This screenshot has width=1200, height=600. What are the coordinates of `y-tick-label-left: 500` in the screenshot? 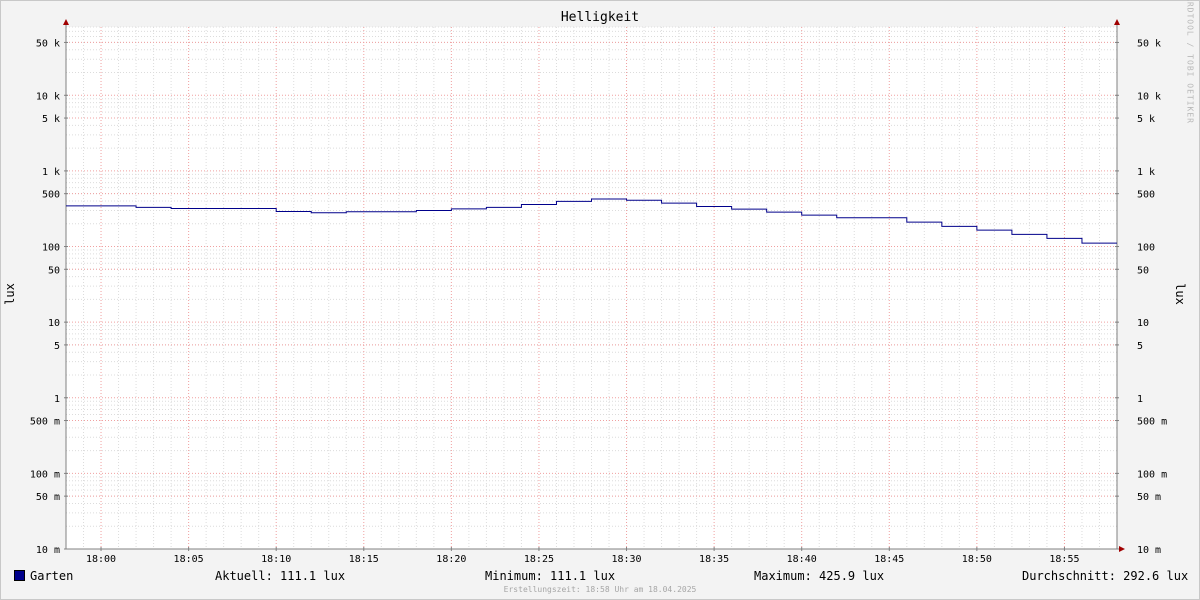 It's located at (51, 195).